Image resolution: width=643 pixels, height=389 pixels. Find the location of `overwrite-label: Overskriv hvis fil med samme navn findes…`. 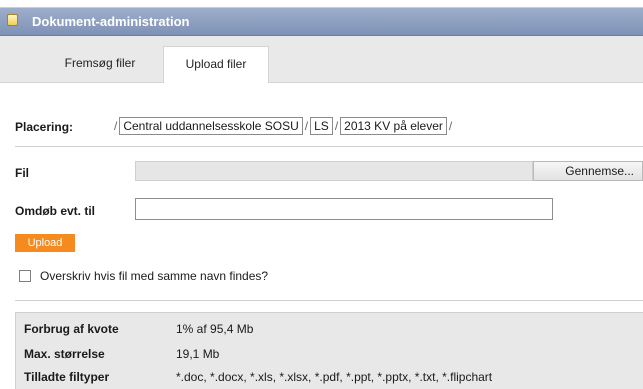

overwrite-label: Overskriv hvis fil med samme navn findes… is located at coordinates (154, 276).